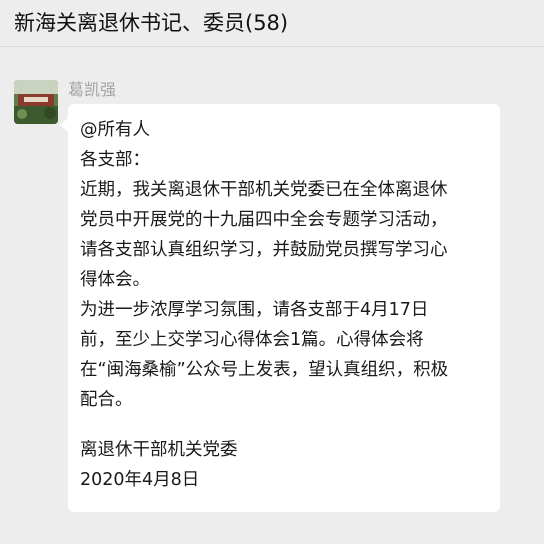  I want to click on message-line: 请各支部认真组织学习，并鼓励党员撰写学习心, so click(264, 250).